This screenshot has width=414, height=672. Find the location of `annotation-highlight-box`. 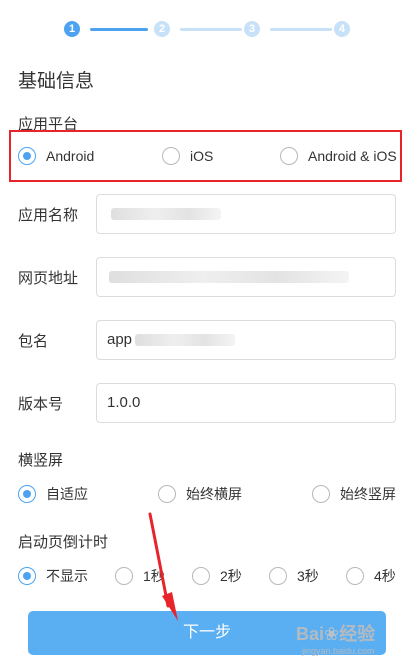

annotation-highlight-box is located at coordinates (205, 156).